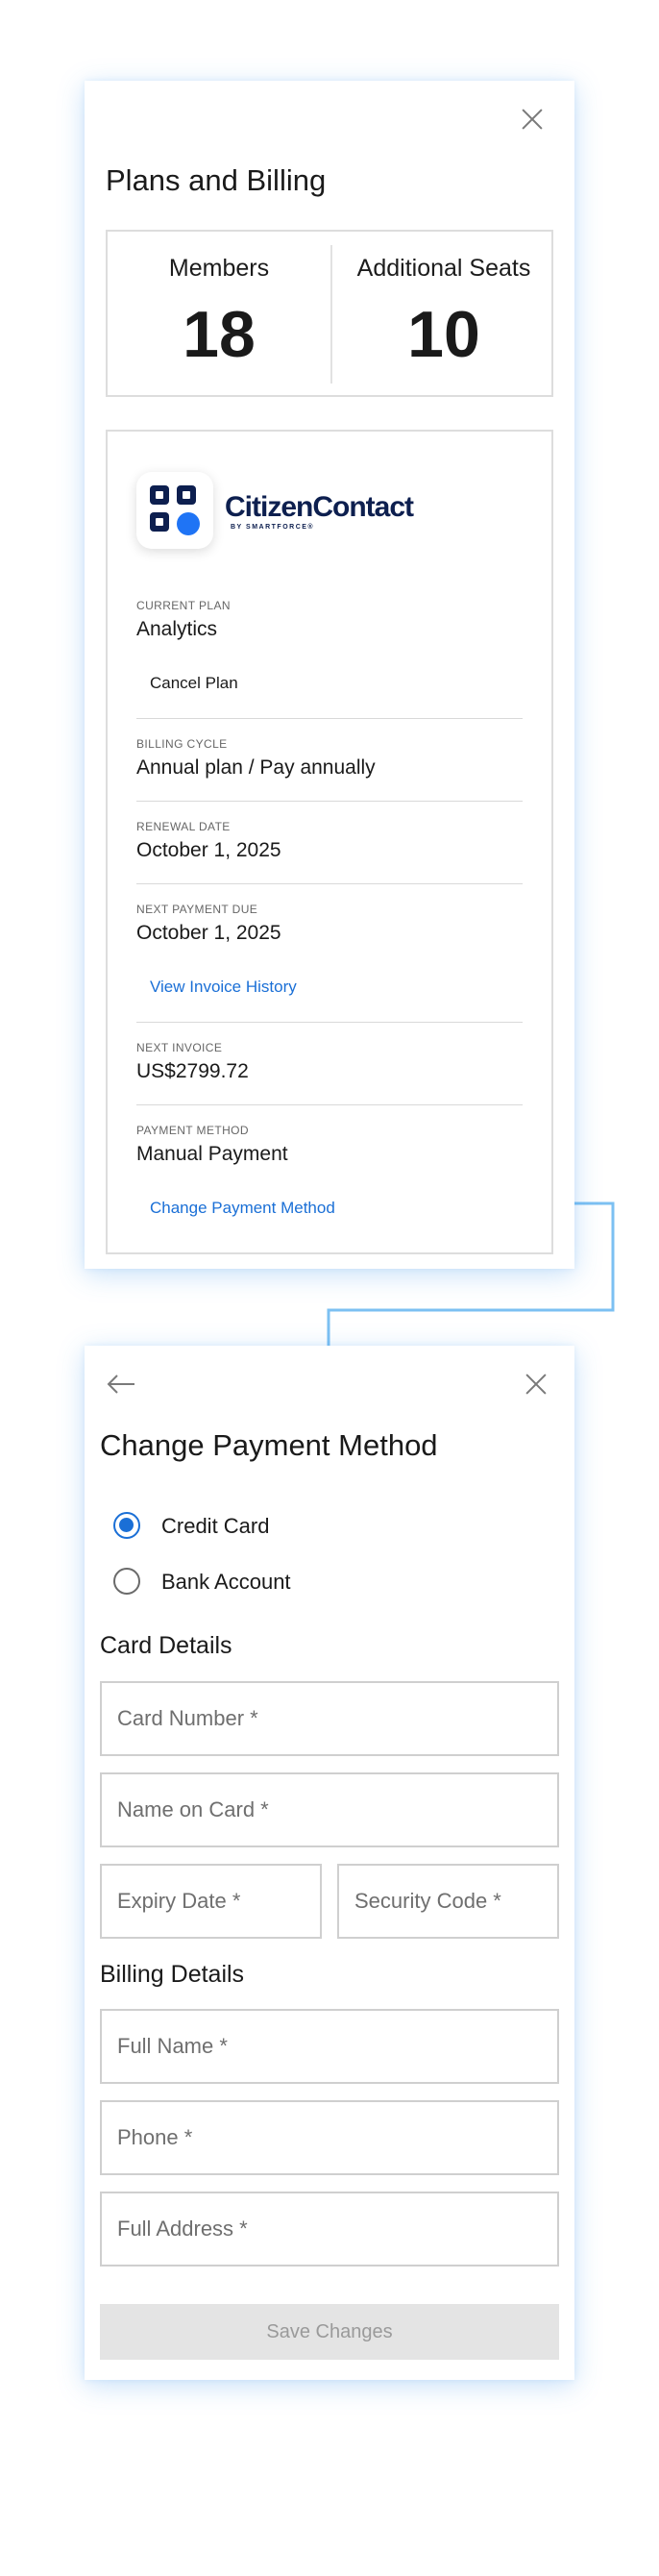 The width and height of the screenshot is (659, 2576). I want to click on additional-seats-stat: Additional Seats 10, so click(443, 313).